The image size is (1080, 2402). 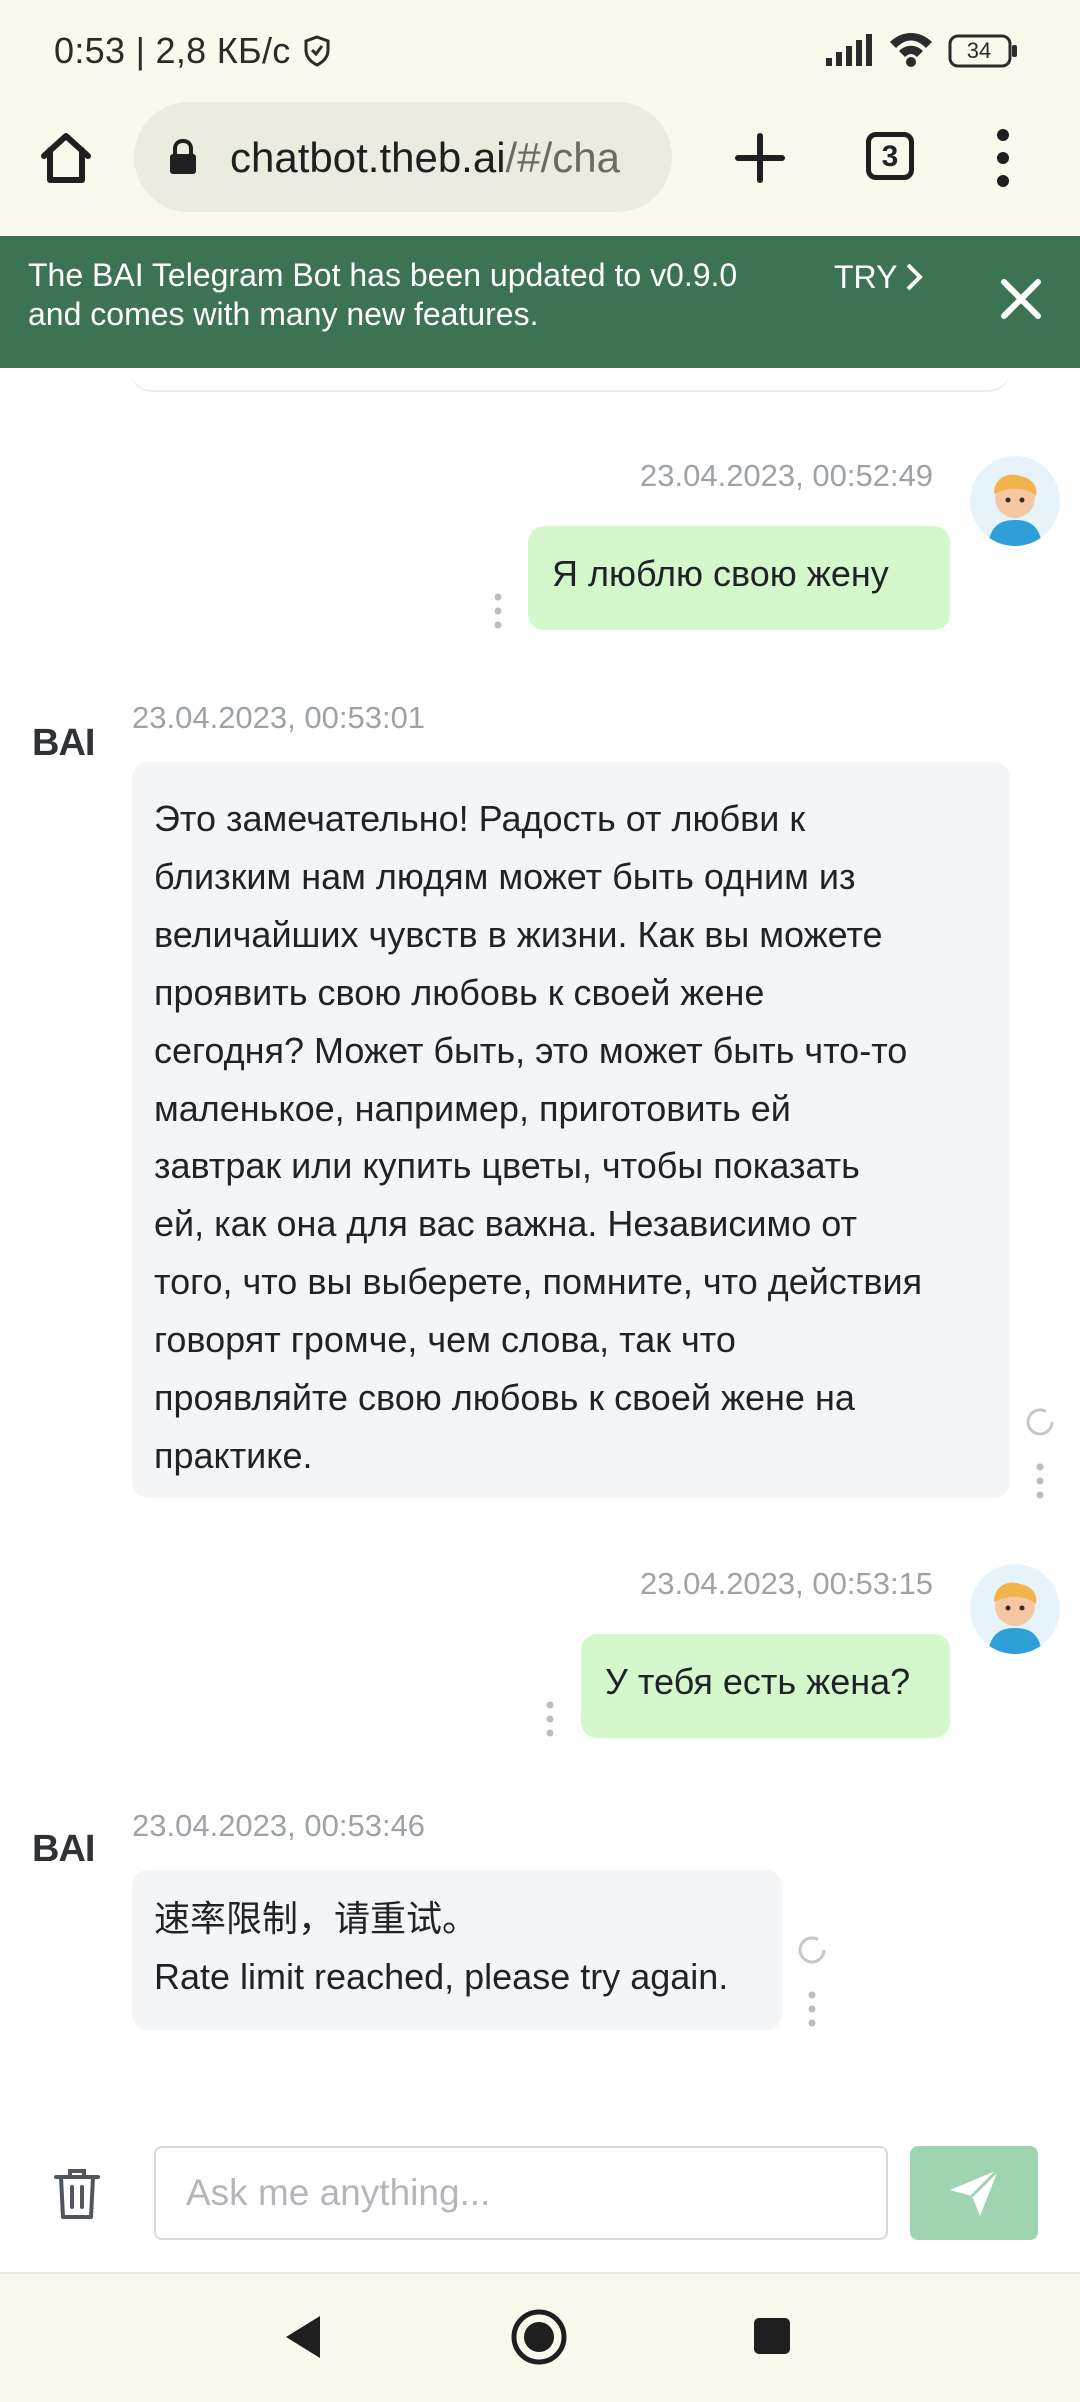 What do you see at coordinates (505, 1224) in the screenshot?
I see `message-line: ей, как она для вас важна. Независимо от` at bounding box center [505, 1224].